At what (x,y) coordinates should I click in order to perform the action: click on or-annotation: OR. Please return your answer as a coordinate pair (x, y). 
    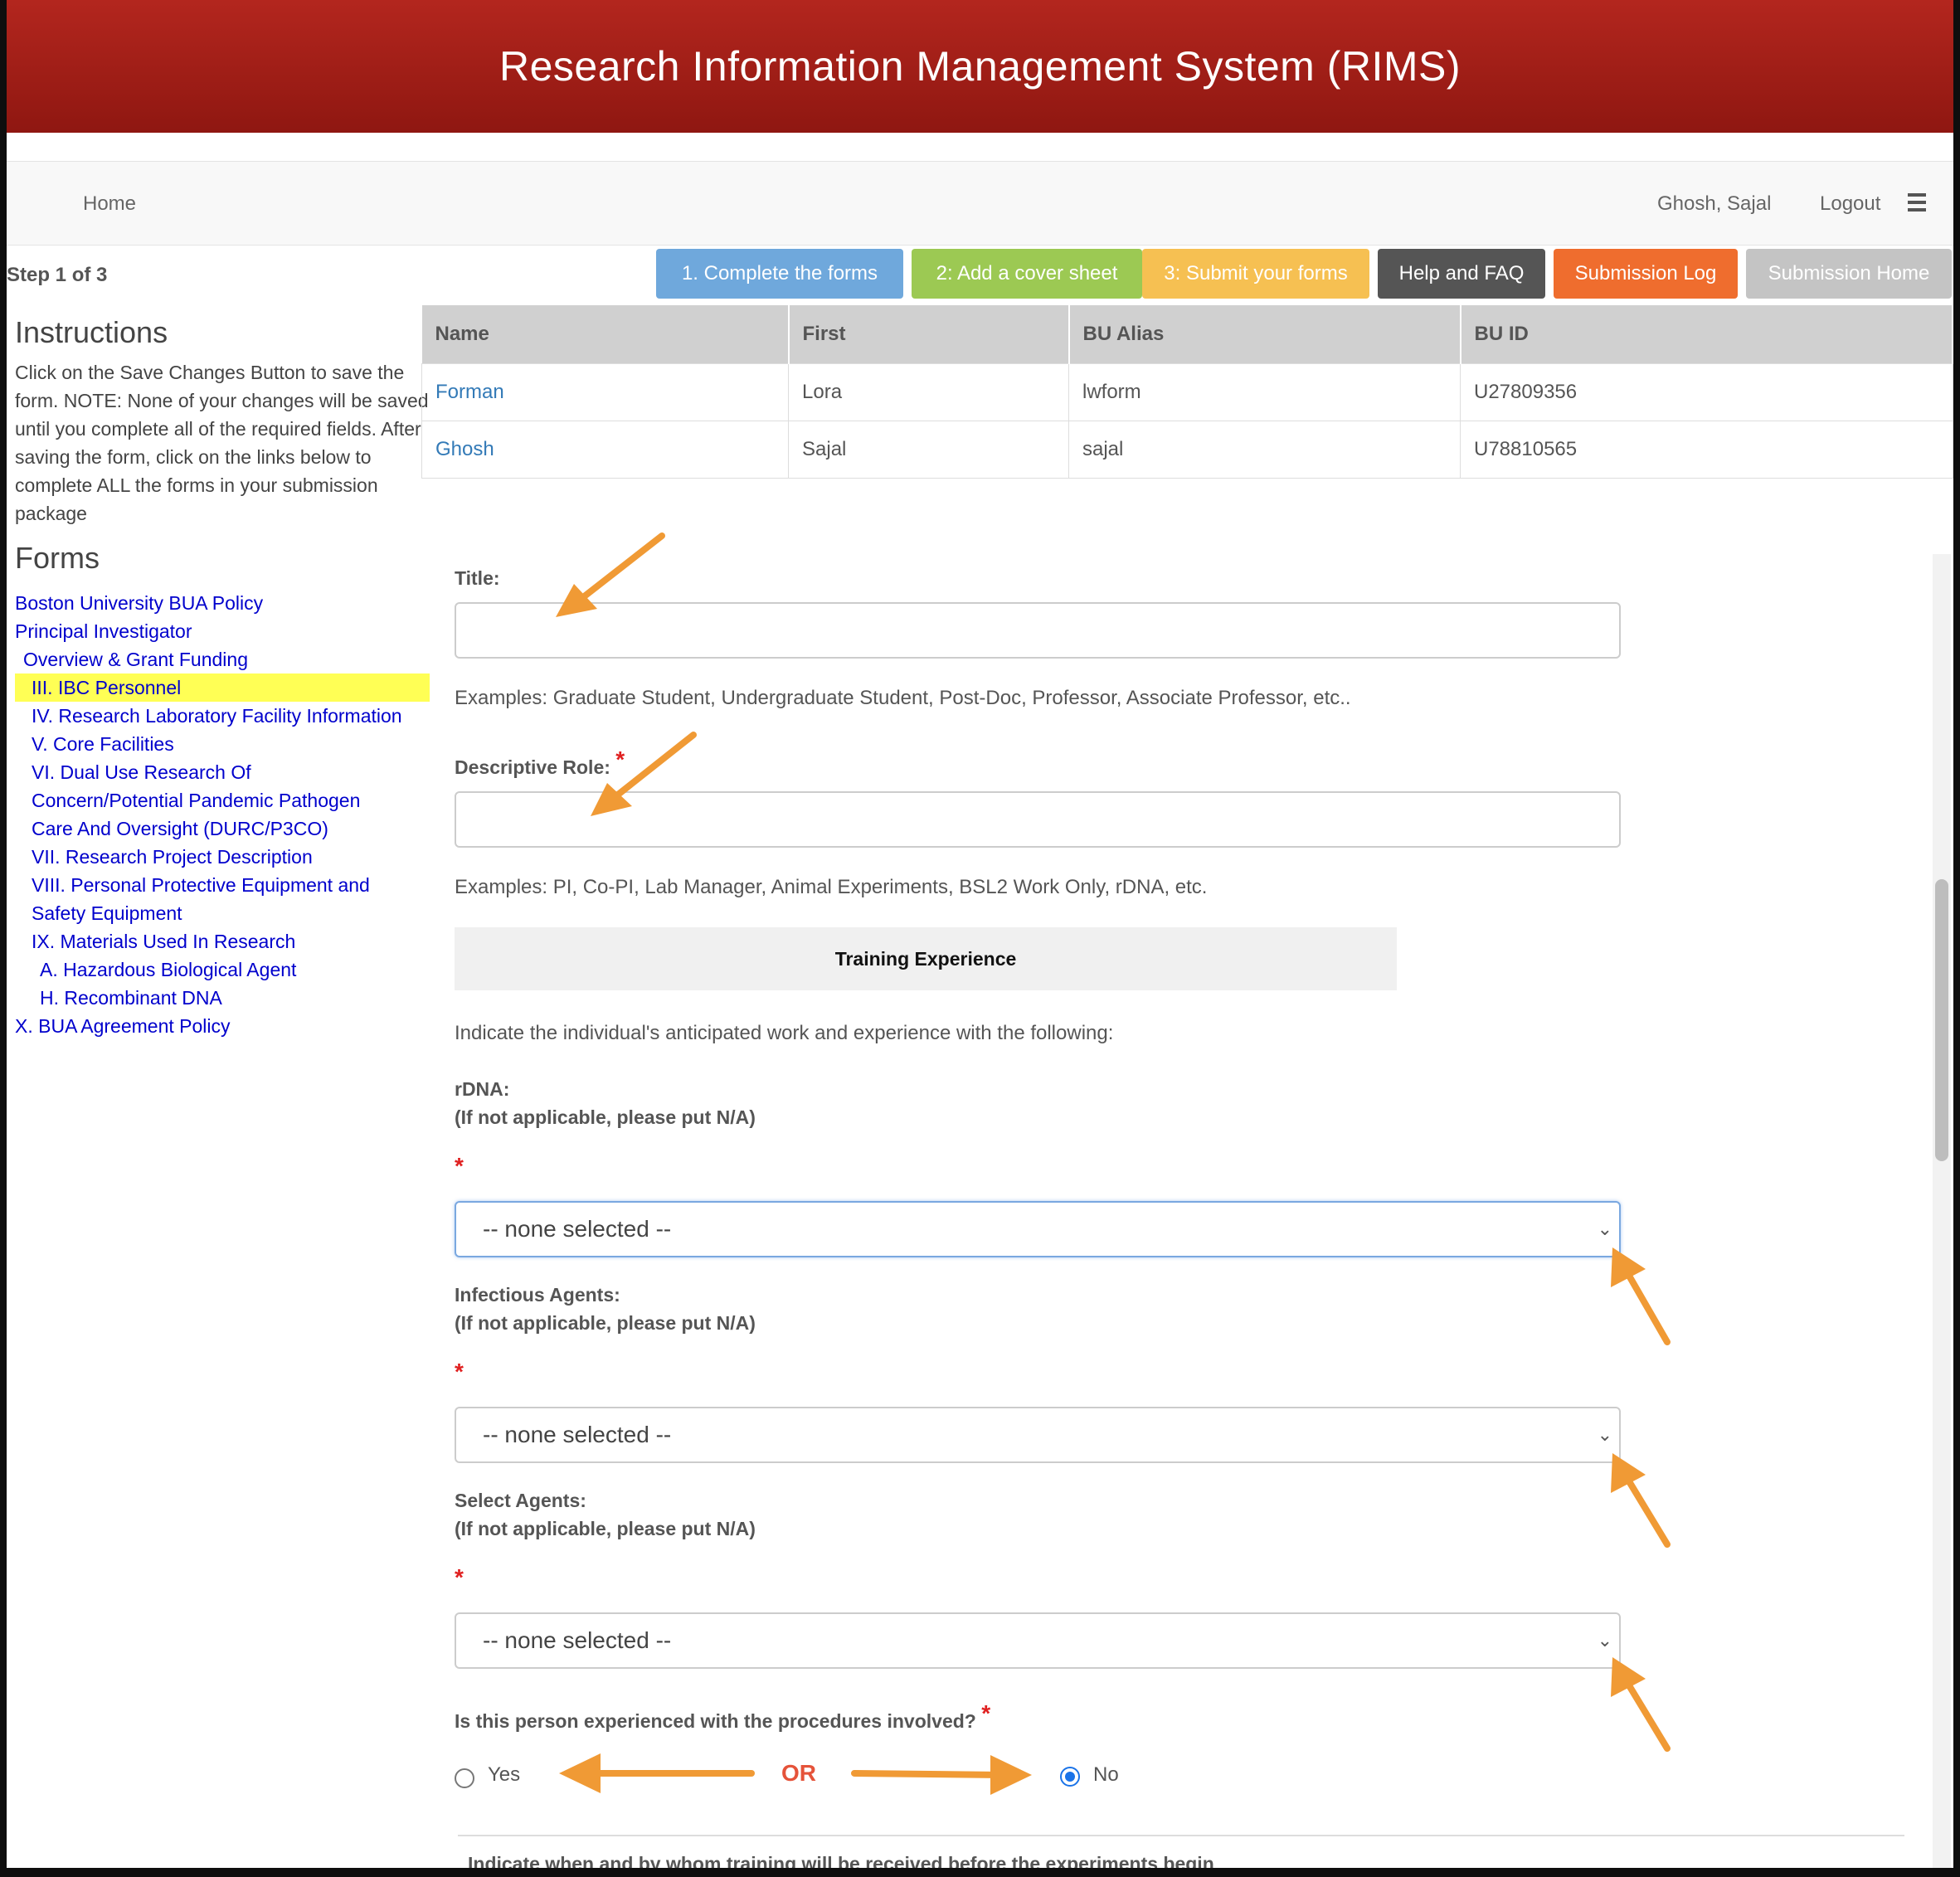
    Looking at the image, I should click on (798, 1773).